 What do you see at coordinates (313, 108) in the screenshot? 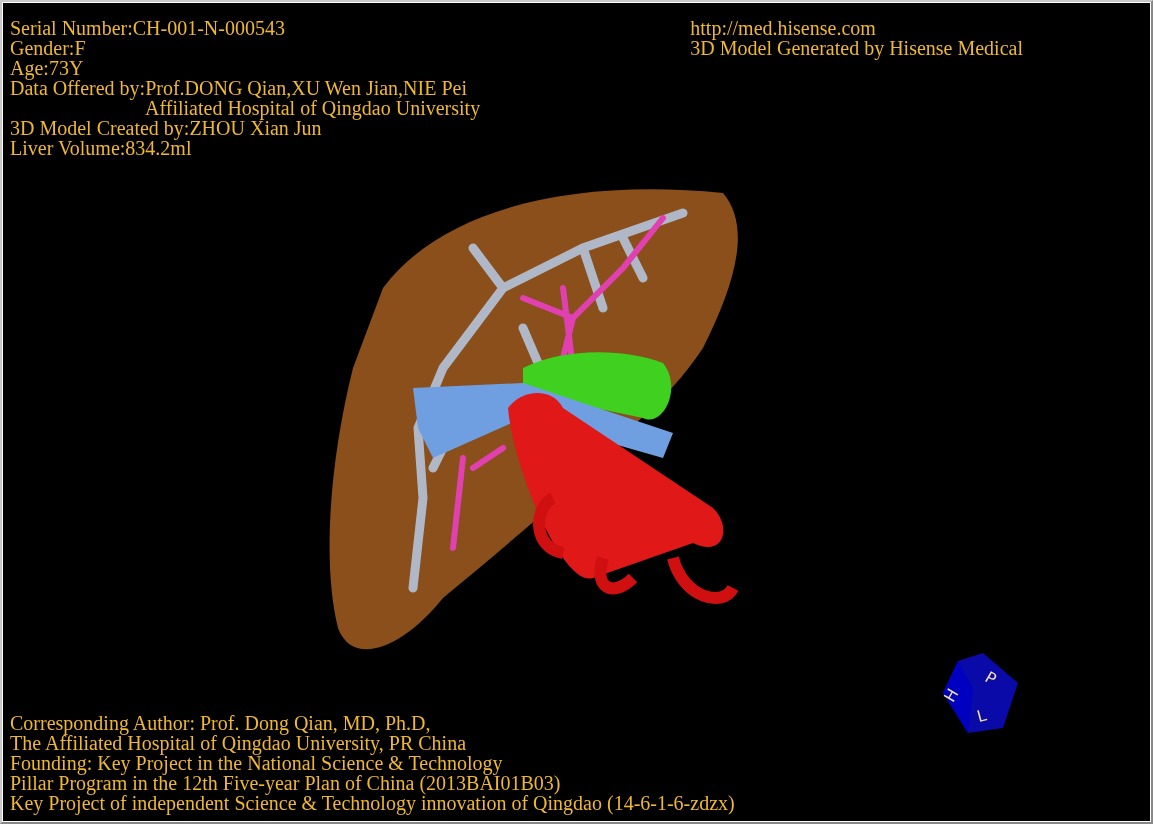
I see `info-text: Affiliated Hospital of Qingdao University` at bounding box center [313, 108].